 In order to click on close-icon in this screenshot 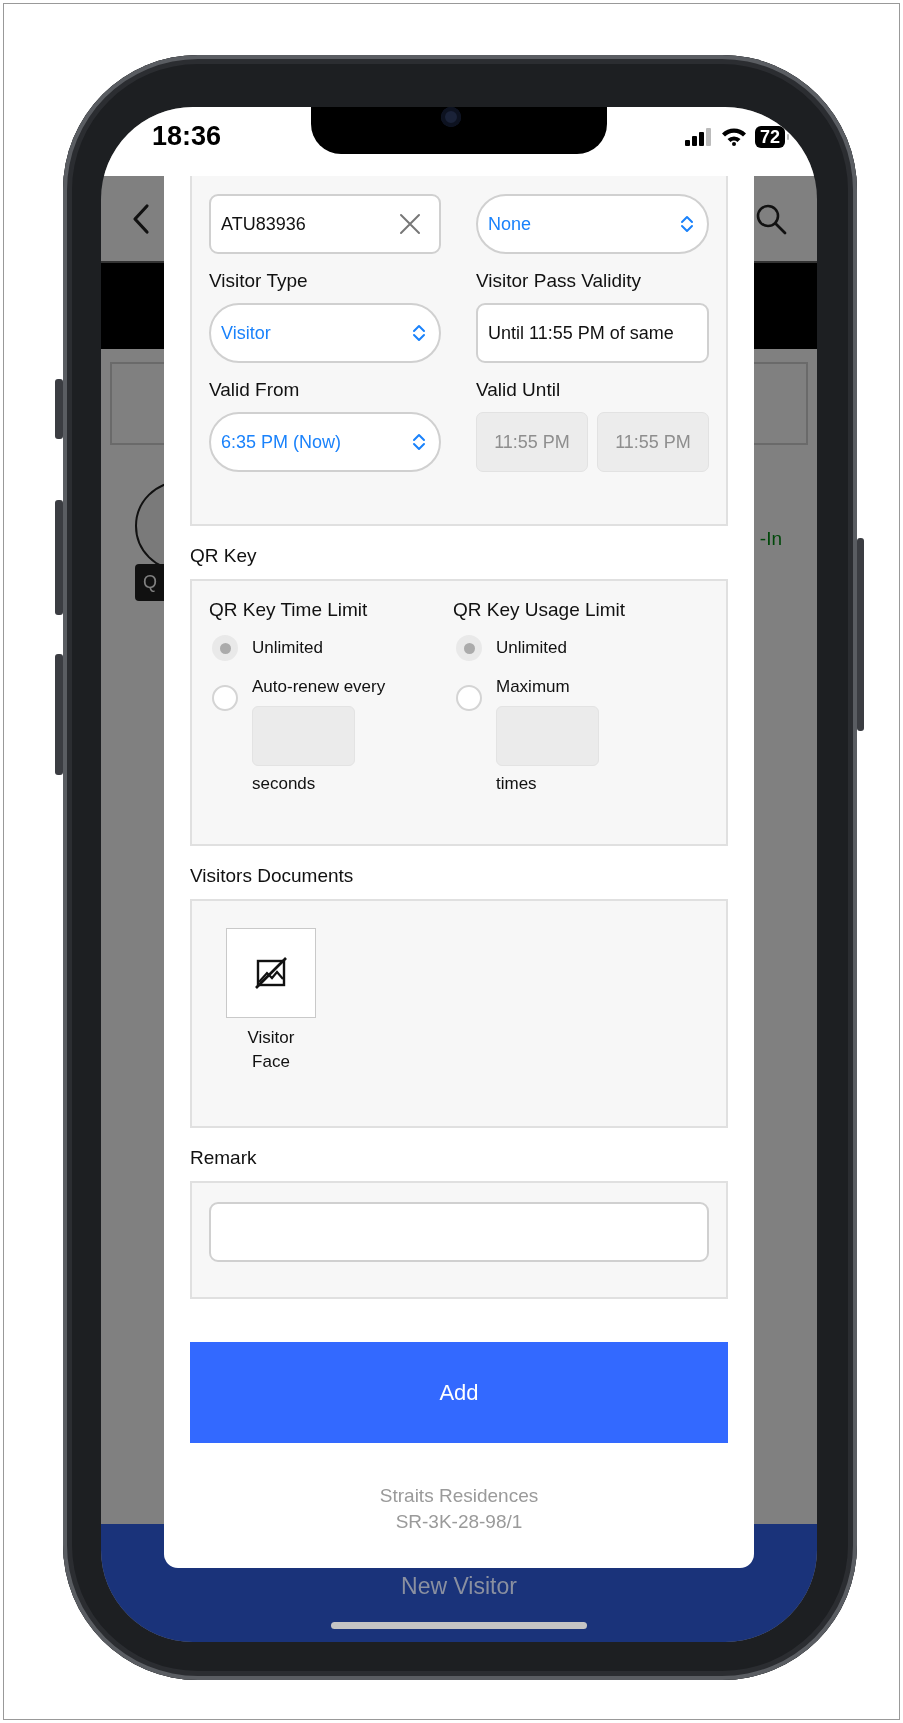, I will do `click(410, 224)`.